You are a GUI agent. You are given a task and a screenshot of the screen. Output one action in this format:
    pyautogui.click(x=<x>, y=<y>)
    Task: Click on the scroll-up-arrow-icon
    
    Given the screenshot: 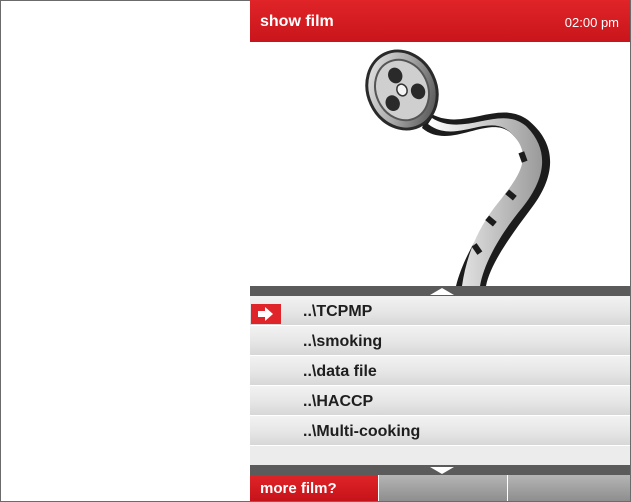 What is the action you would take?
    pyautogui.click(x=442, y=291)
    